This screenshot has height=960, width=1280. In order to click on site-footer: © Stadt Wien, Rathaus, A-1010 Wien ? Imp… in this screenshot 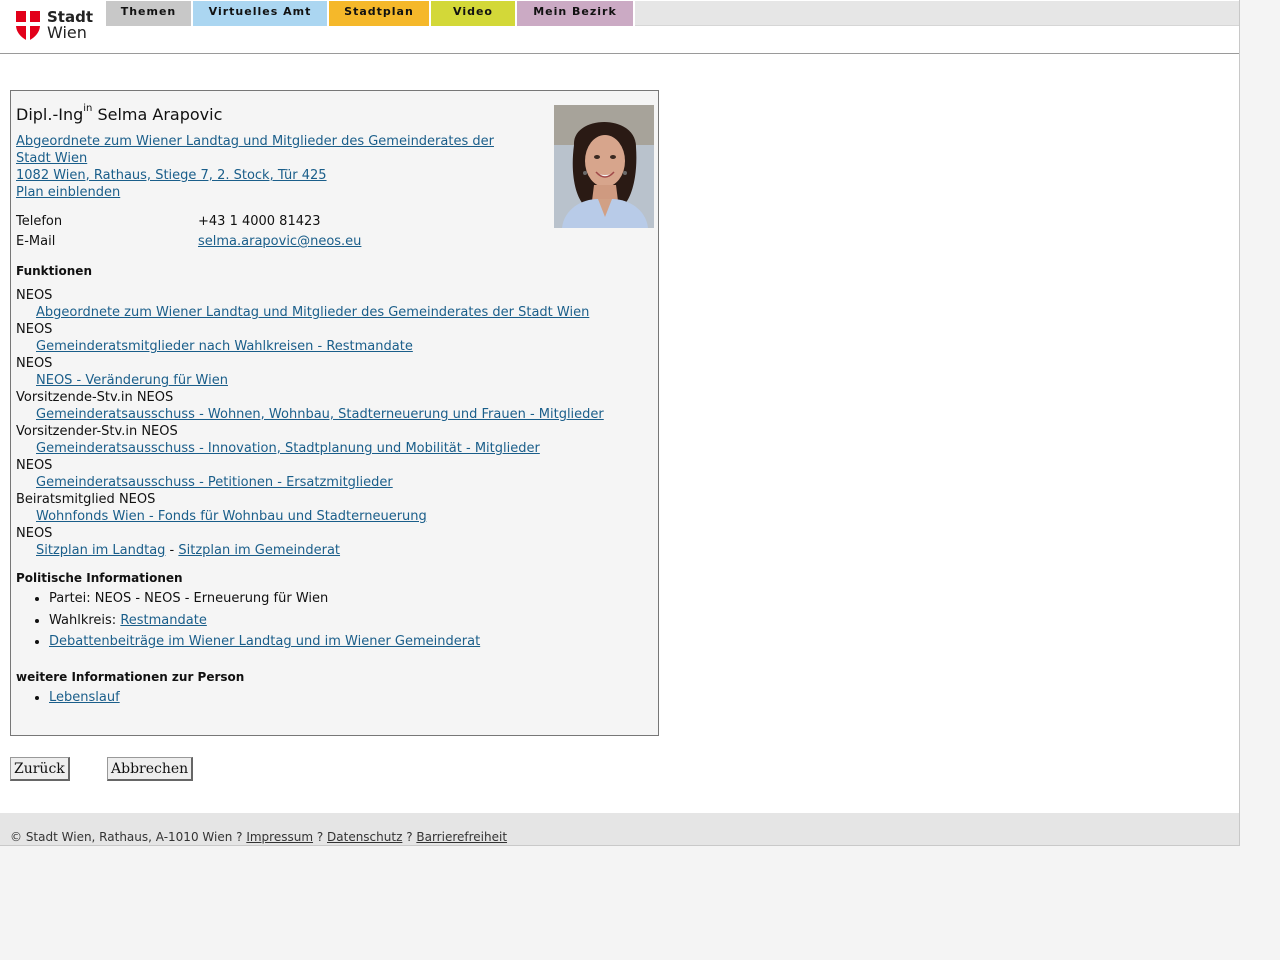, I will do `click(619, 829)`.